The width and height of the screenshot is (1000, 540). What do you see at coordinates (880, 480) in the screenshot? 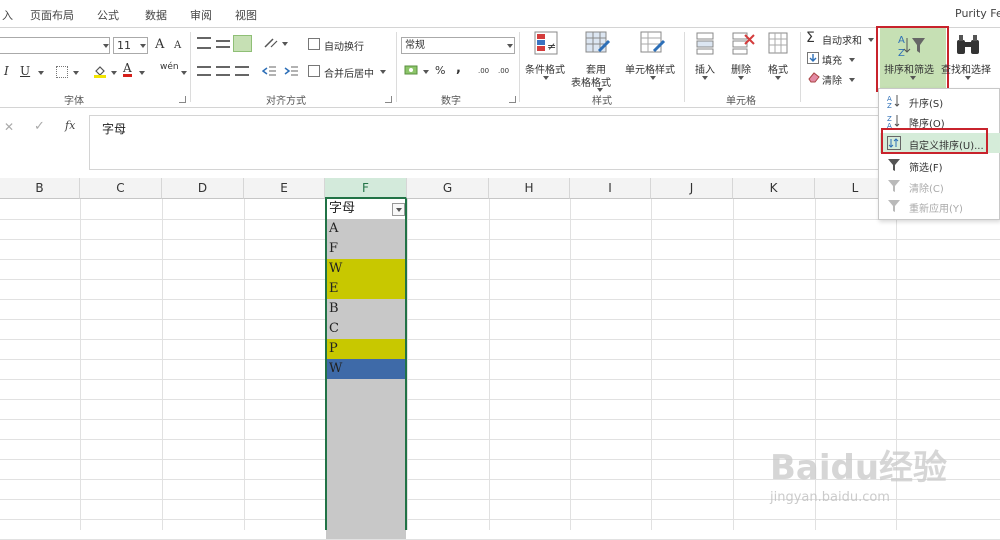
I see `baidu-watermark: Baidu经验 jingyan.baidu.com` at bounding box center [880, 480].